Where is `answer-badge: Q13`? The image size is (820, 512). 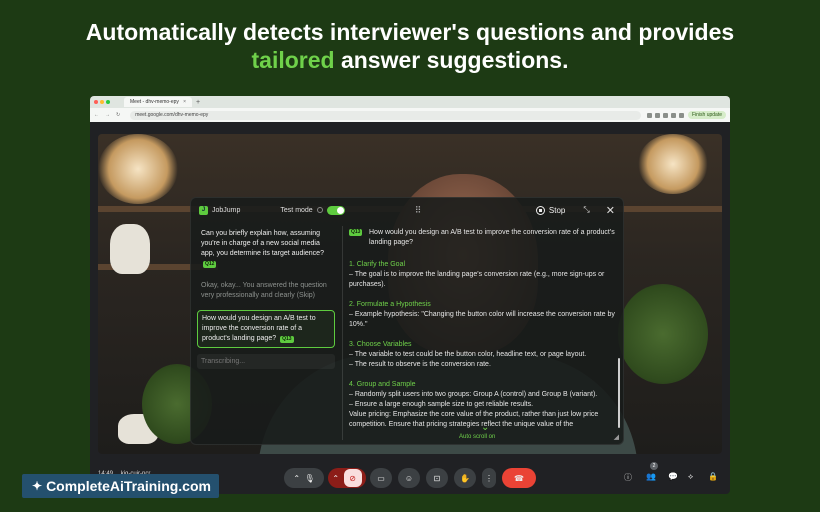
answer-badge: Q13 is located at coordinates (356, 232).